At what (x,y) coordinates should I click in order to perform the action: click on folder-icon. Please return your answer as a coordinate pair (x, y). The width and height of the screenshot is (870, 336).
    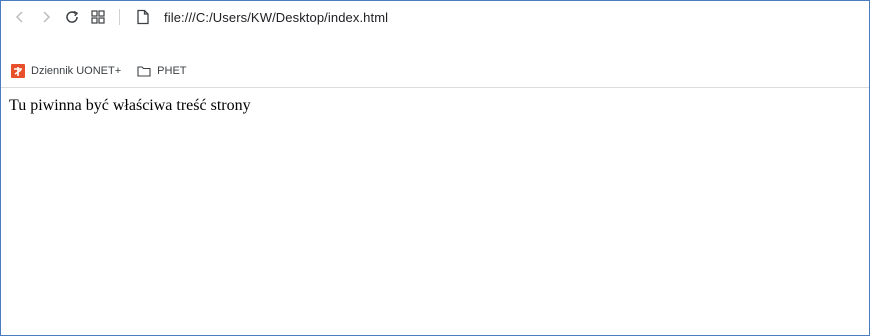
    Looking at the image, I should click on (144, 71).